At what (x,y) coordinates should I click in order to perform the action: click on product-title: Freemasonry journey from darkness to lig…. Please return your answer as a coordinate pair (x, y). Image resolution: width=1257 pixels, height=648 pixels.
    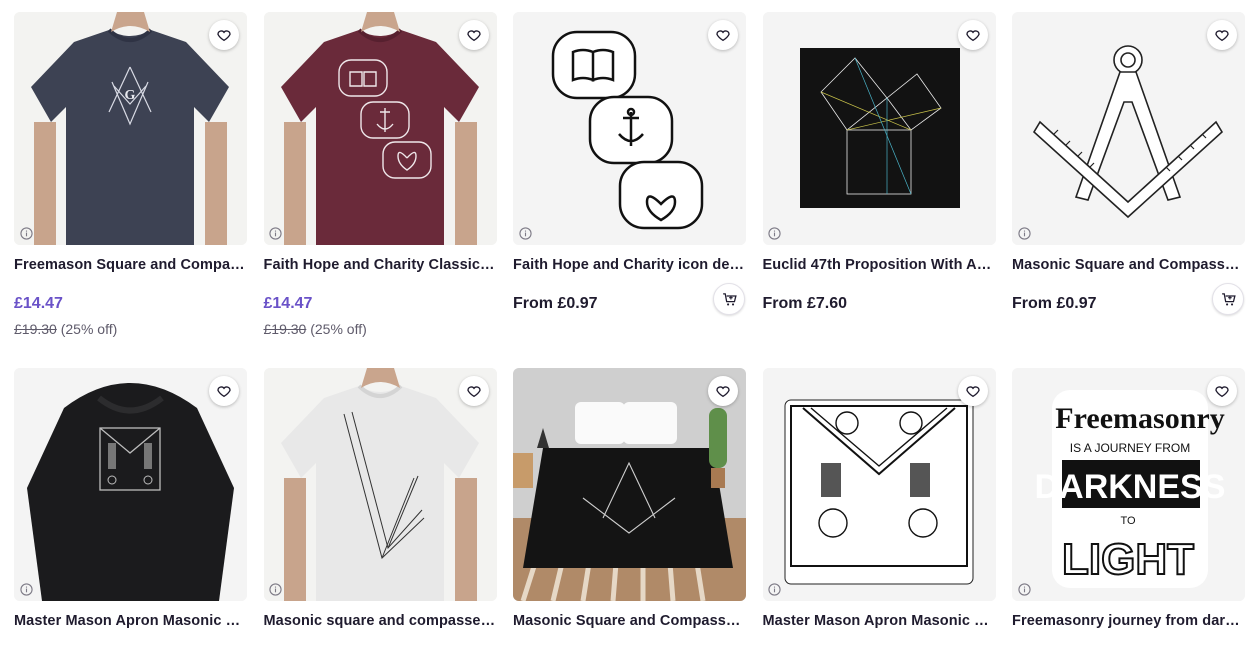
    Looking at the image, I should click on (1128, 621).